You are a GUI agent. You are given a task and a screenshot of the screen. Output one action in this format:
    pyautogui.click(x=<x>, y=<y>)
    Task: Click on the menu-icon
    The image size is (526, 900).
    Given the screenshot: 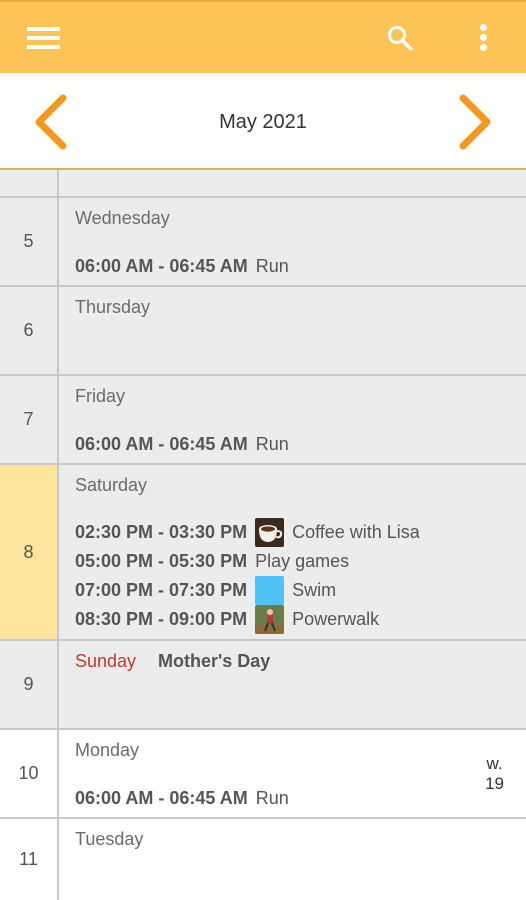 What is the action you would take?
    pyautogui.click(x=43, y=38)
    